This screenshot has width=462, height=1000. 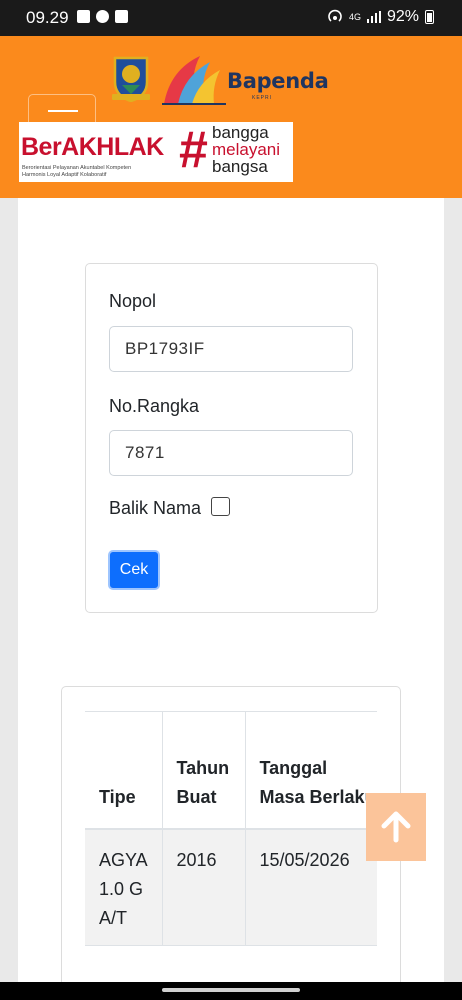 What do you see at coordinates (83, 16) in the screenshot?
I see `shopping-bag-icon` at bounding box center [83, 16].